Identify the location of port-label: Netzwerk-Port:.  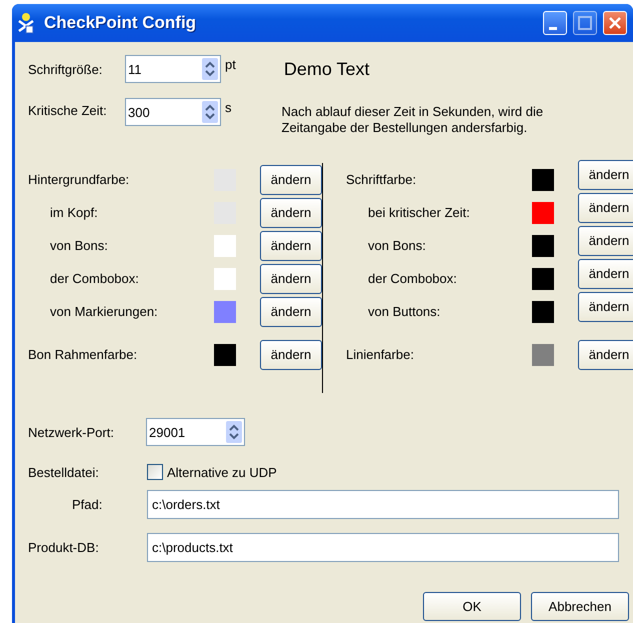
(71, 432).